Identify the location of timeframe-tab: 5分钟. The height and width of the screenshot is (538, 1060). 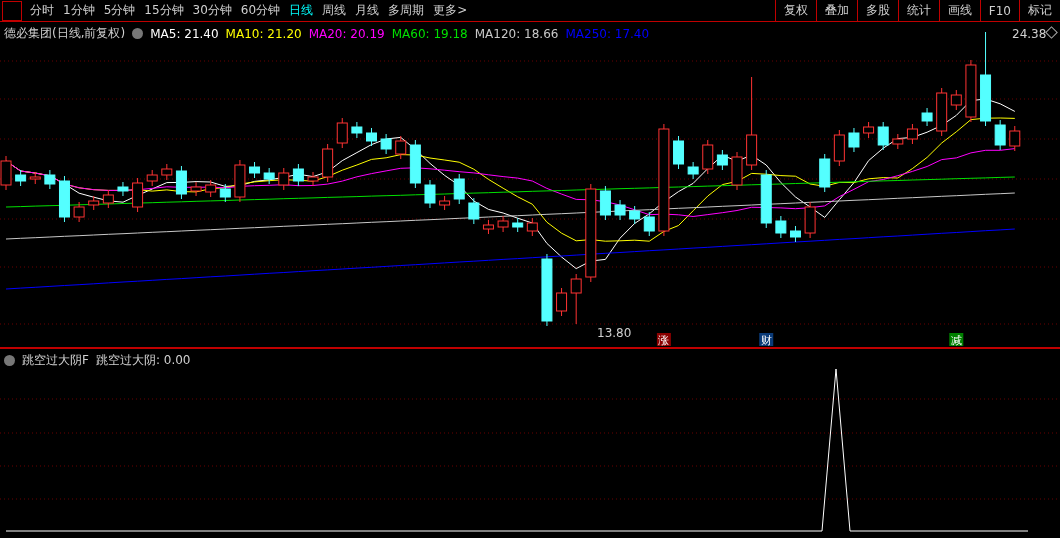
(119, 10).